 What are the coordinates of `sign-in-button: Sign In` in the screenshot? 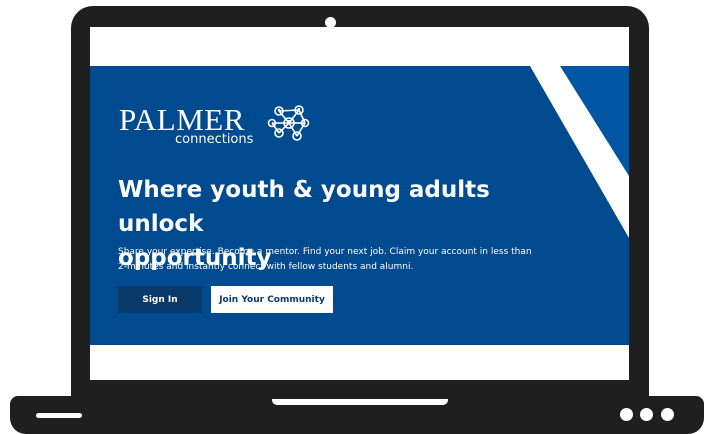 It's located at (160, 299).